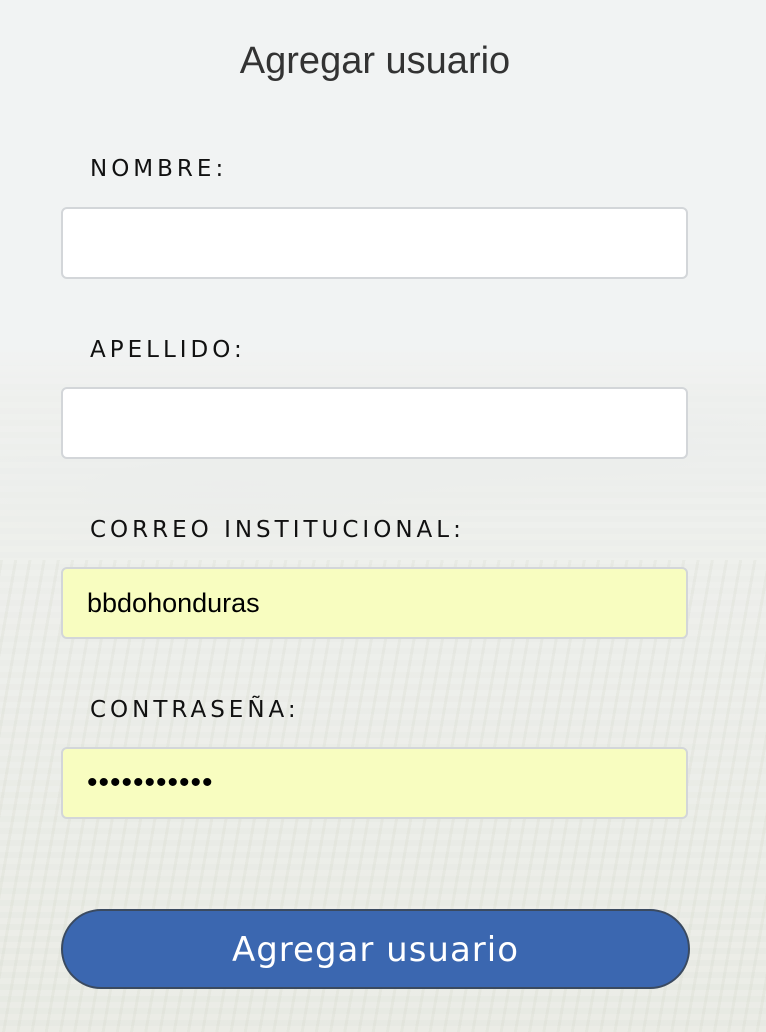  What do you see at coordinates (195, 710) in the screenshot?
I see `contrasena-label: CONTRASEÑA:` at bounding box center [195, 710].